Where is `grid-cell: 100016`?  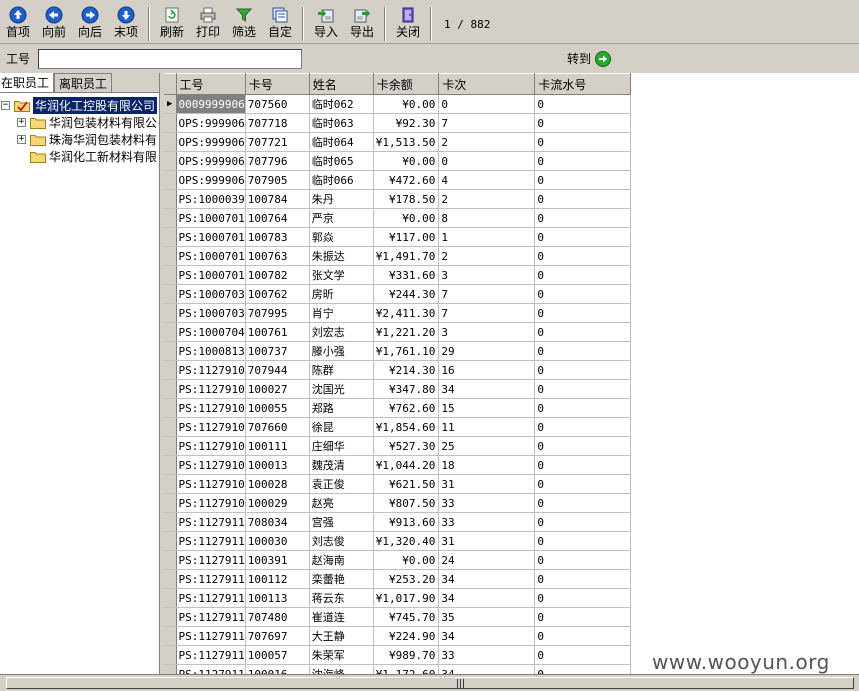
grid-cell: 100016 is located at coordinates (277, 669).